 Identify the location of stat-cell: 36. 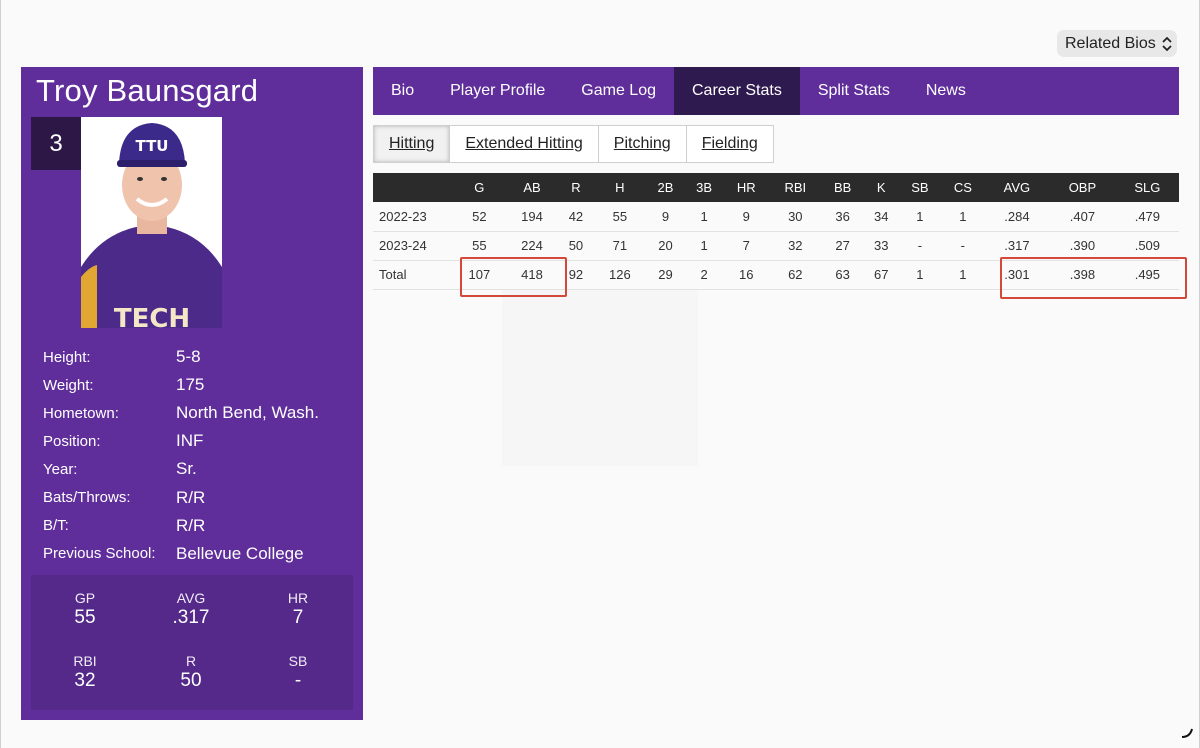
(842, 217).